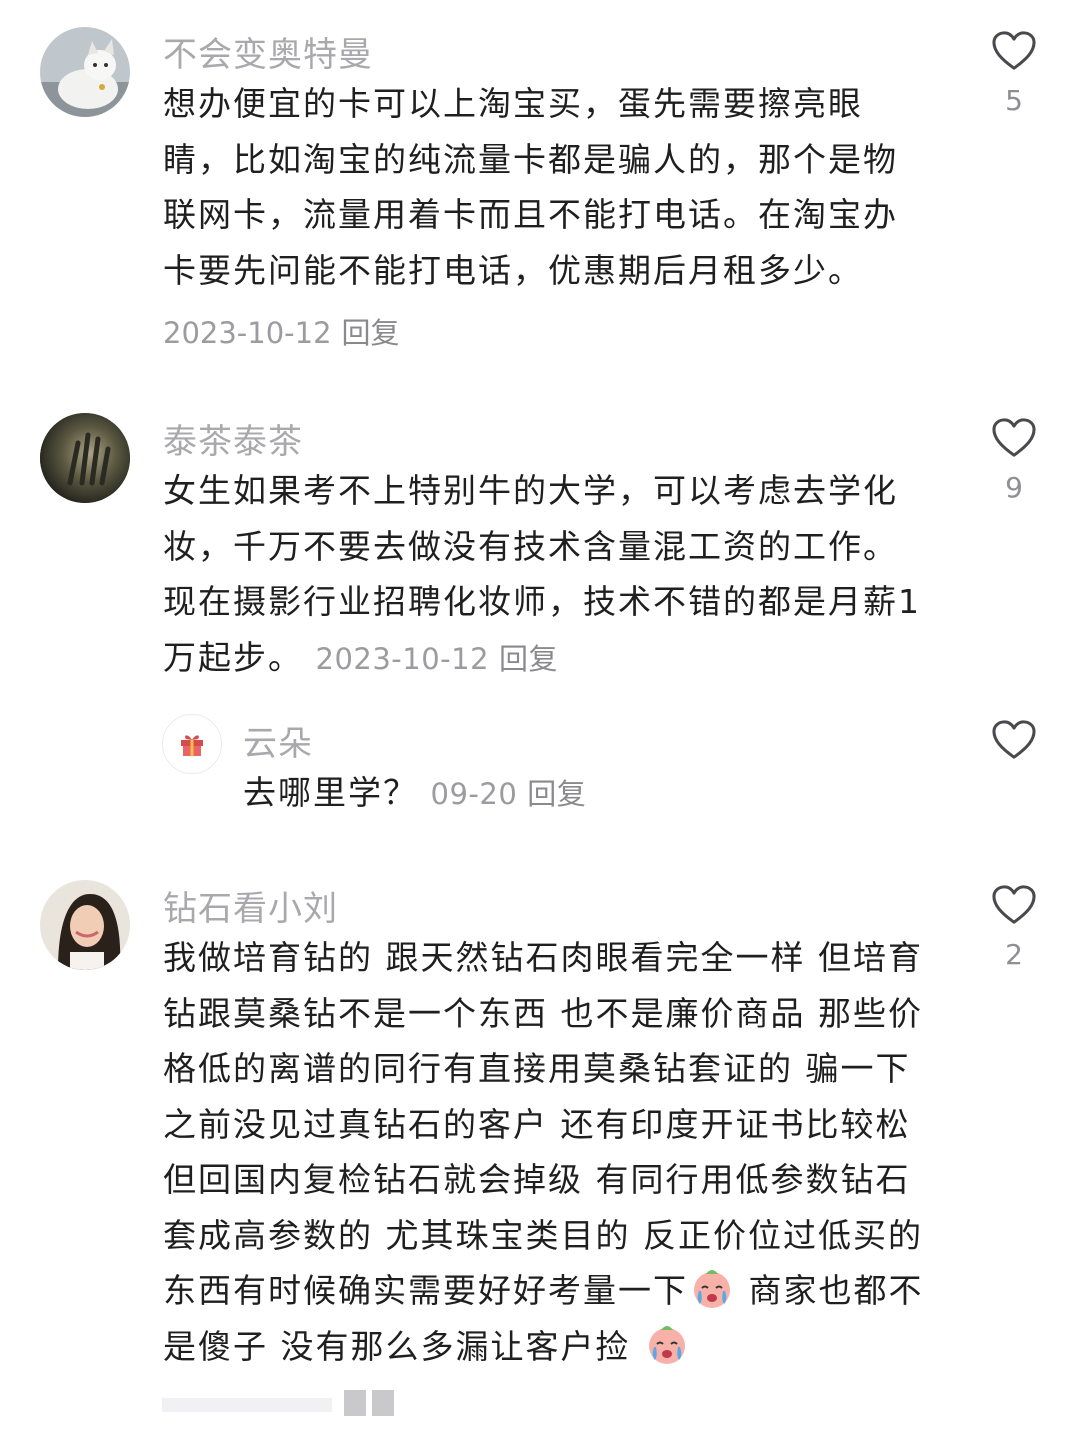 This screenshot has width=1080, height=1440. Describe the element at coordinates (537, 1068) in the screenshot. I see `comment-line: 格低的离谱的同行有直接用莫桑钻套证的 骗一下` at that location.